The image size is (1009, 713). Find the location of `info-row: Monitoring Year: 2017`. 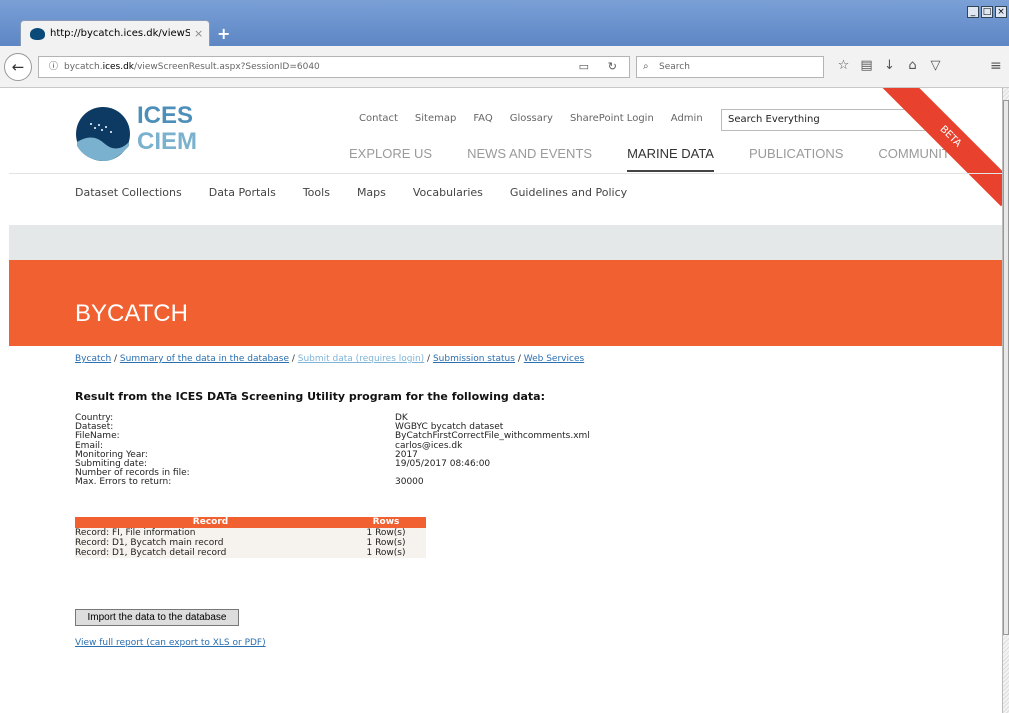

info-row: Monitoring Year: 2017 is located at coordinates (332, 455).